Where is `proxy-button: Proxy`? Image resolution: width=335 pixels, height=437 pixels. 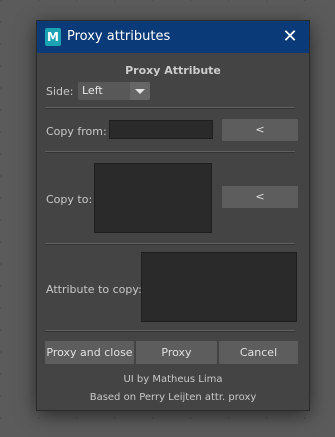 proxy-button: Proxy is located at coordinates (176, 352).